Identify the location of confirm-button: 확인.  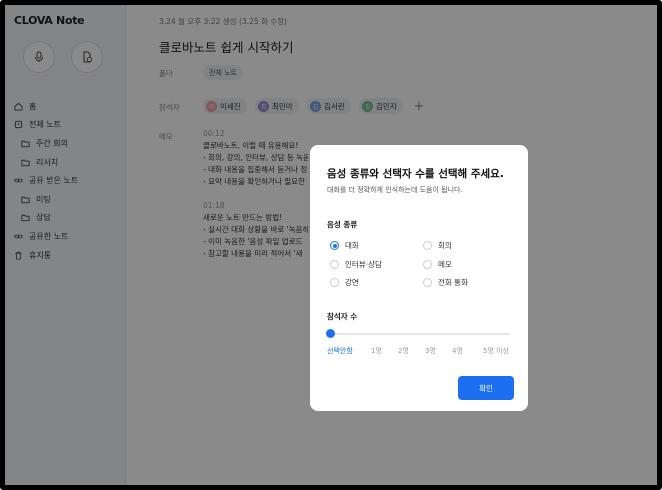
(486, 388).